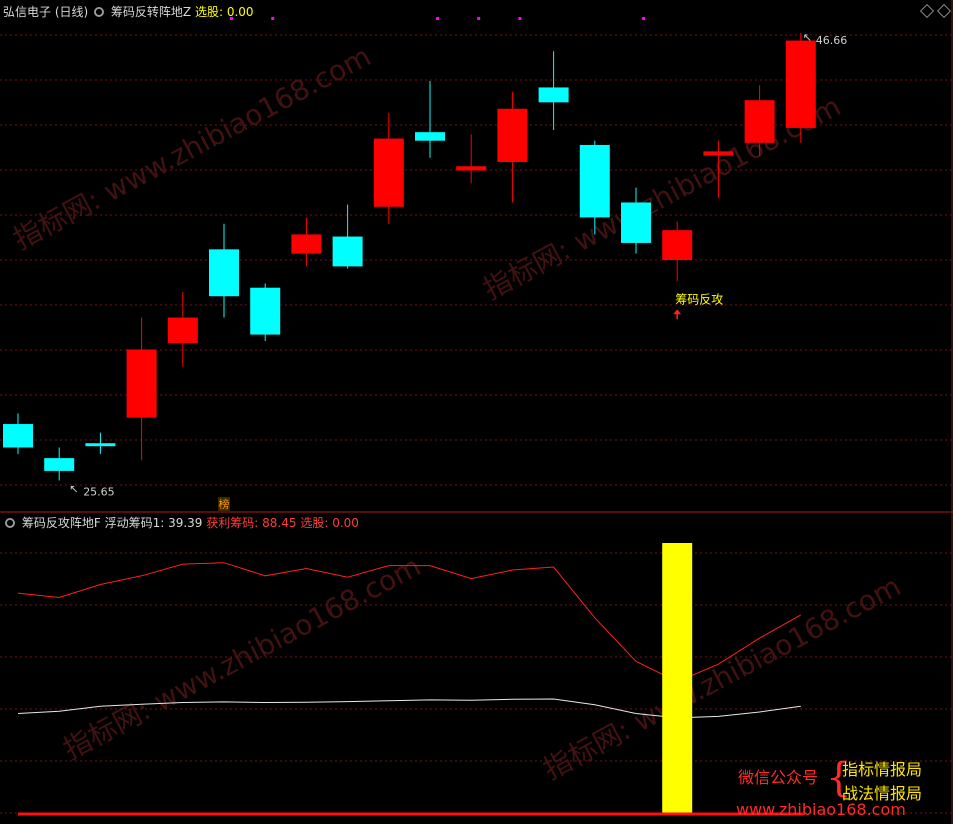  Describe the element at coordinates (345, 523) in the screenshot. I see `sub-pick-value: 0.00` at that location.